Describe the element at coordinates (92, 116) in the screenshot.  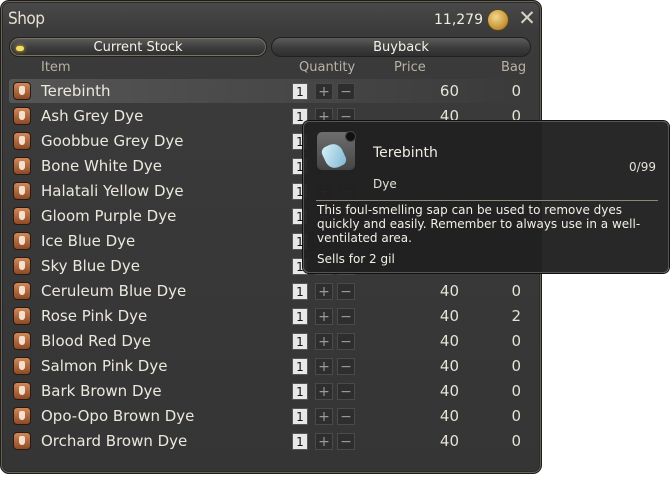
I see `item-name: Ash Grey Dye` at that location.